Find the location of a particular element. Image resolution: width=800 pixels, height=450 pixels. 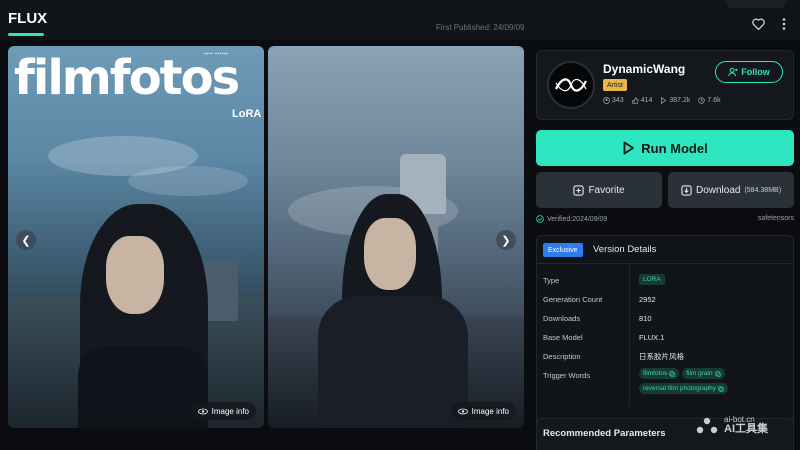

more-vertical-icon is located at coordinates (784, 24).